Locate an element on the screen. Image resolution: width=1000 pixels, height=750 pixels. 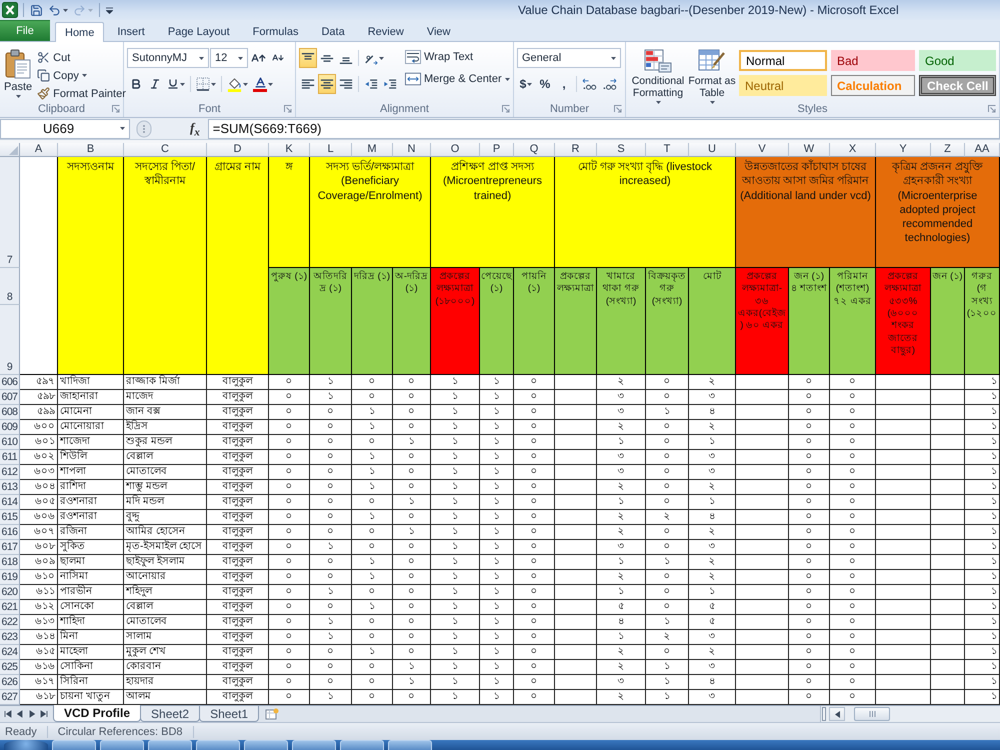
wrap-text-button: Wrap Text is located at coordinates (439, 57).